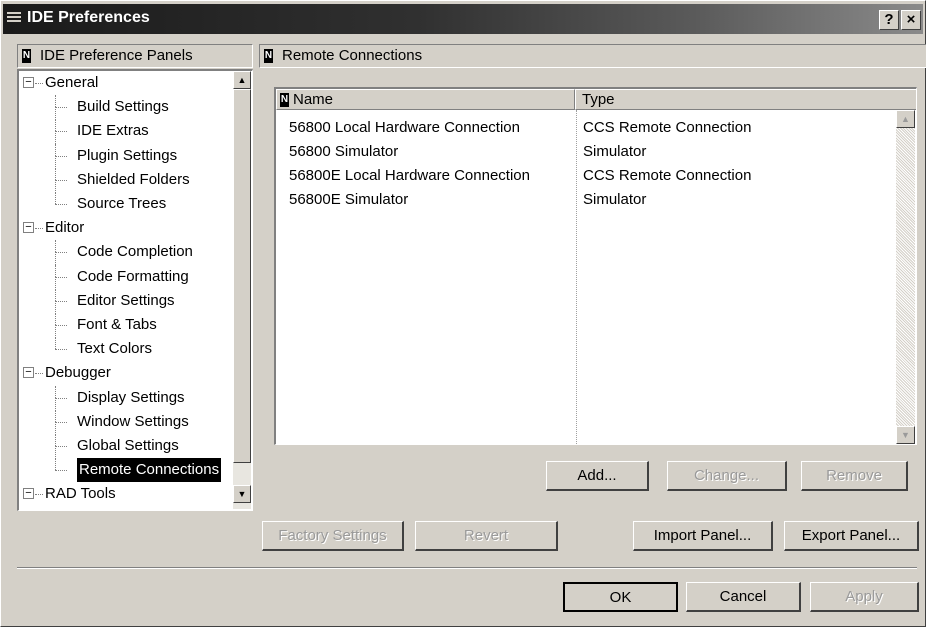  What do you see at coordinates (467, 568) in the screenshot?
I see `footer-divider` at bounding box center [467, 568].